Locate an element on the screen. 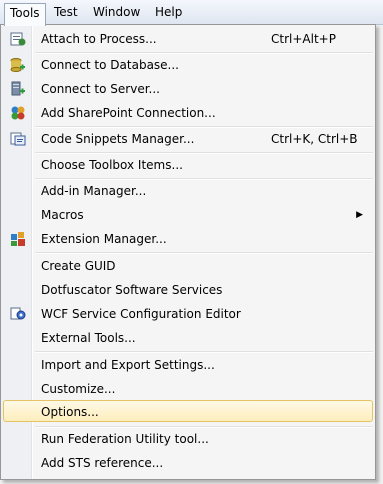 The width and height of the screenshot is (383, 484). menu-tools-label: Tools is located at coordinates (25, 13).